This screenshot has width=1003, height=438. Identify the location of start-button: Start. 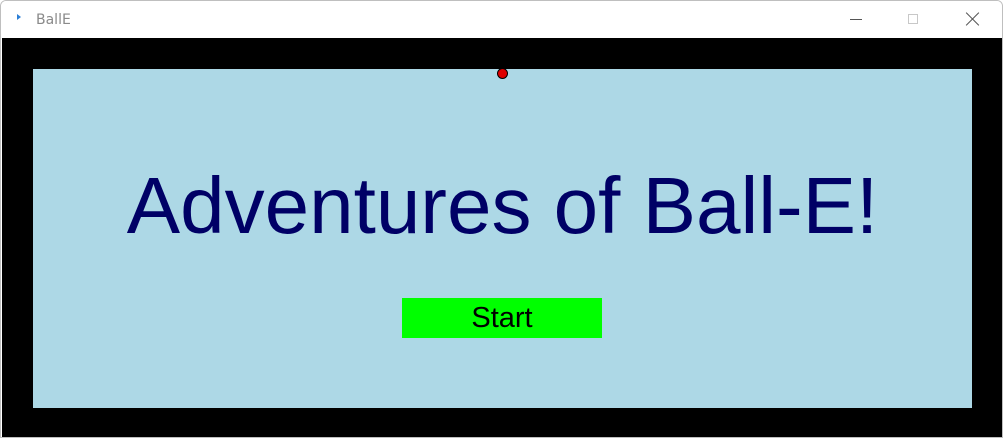
(502, 318).